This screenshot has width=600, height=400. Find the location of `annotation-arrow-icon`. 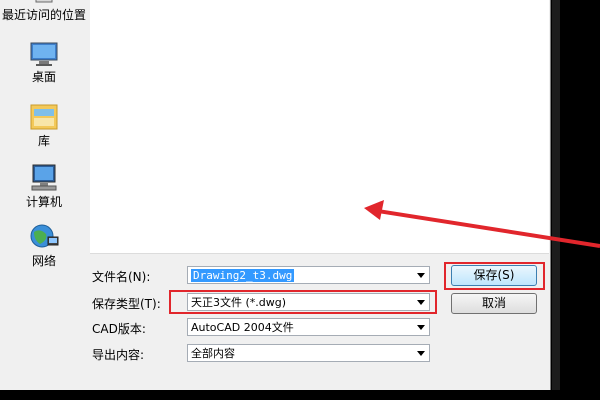

annotation-arrow-icon is located at coordinates (482, 224).